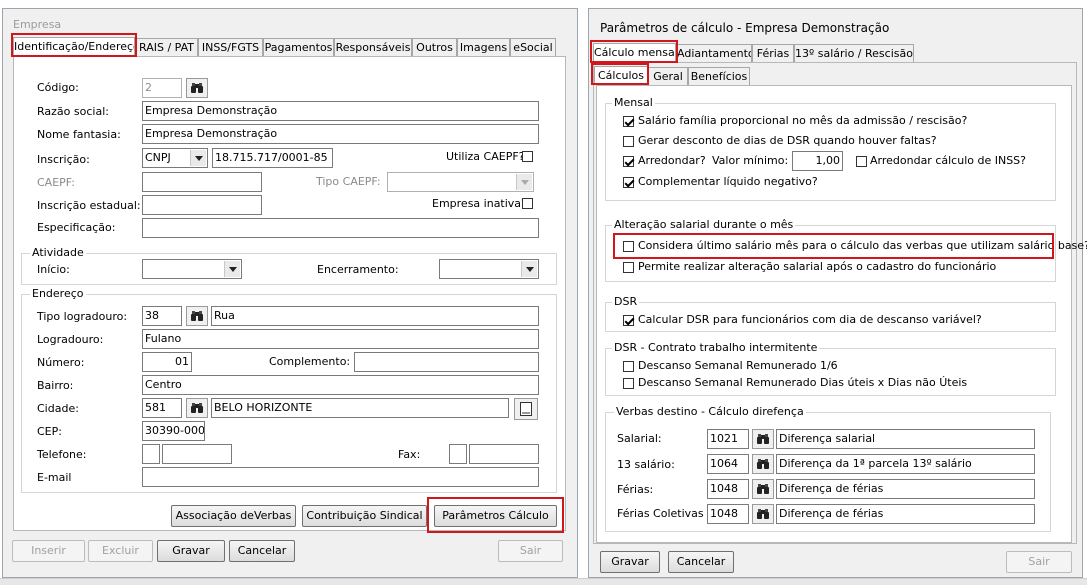 This screenshot has width=1087, height=585. I want to click on dsr-caption: DSR, so click(626, 301).